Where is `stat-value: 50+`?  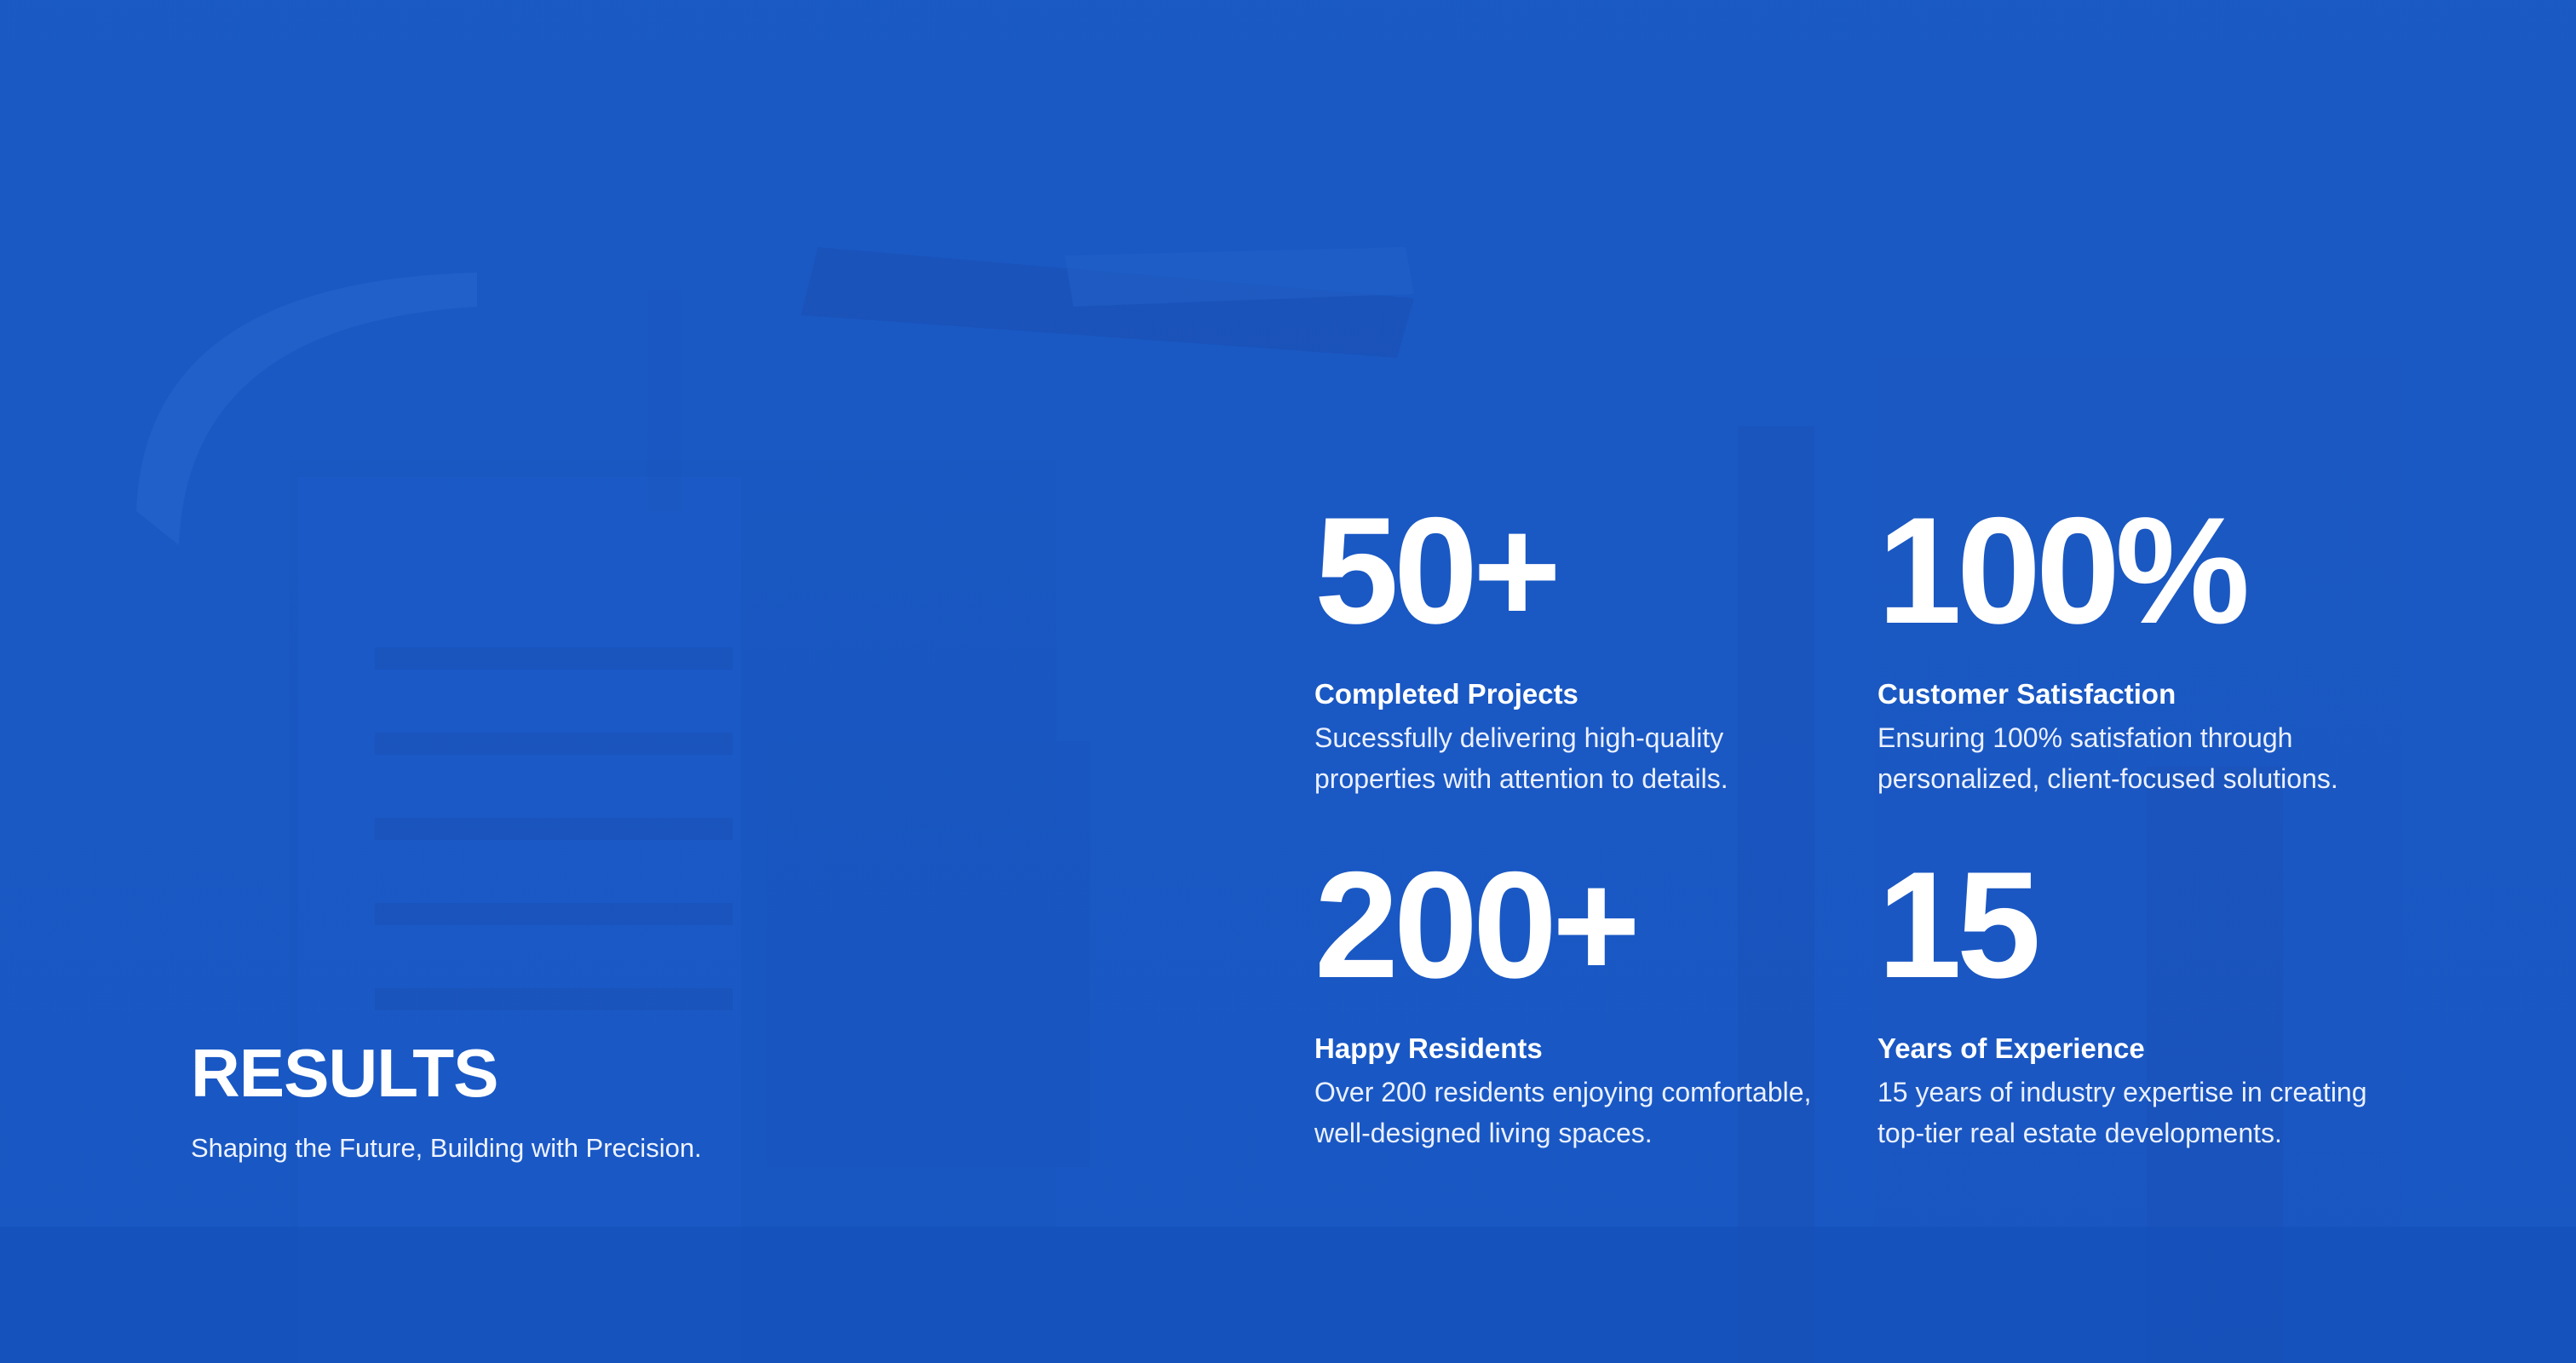 stat-value: 50+ is located at coordinates (1438, 571).